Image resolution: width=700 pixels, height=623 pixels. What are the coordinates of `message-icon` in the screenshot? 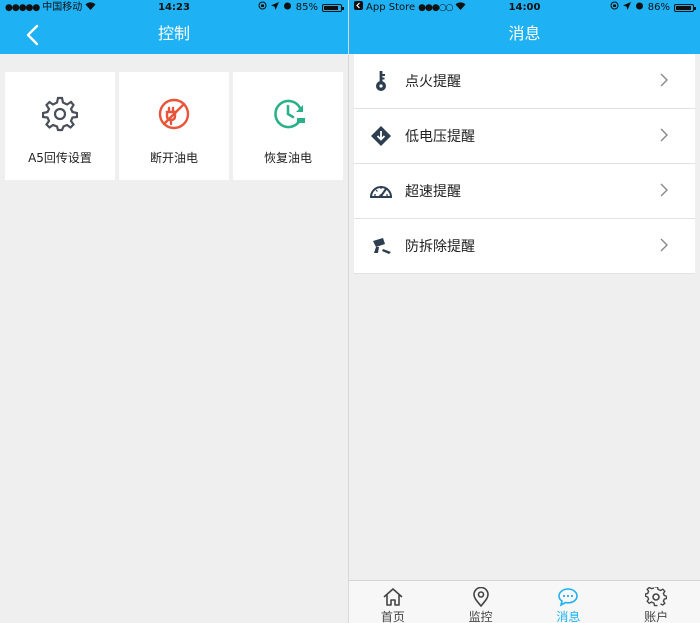 It's located at (568, 597).